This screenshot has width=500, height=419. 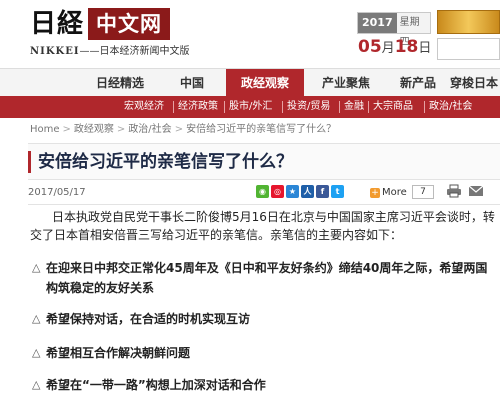 I want to click on list-item-text: 希望保持对话，在合适的时机实现互访, so click(x=148, y=319).